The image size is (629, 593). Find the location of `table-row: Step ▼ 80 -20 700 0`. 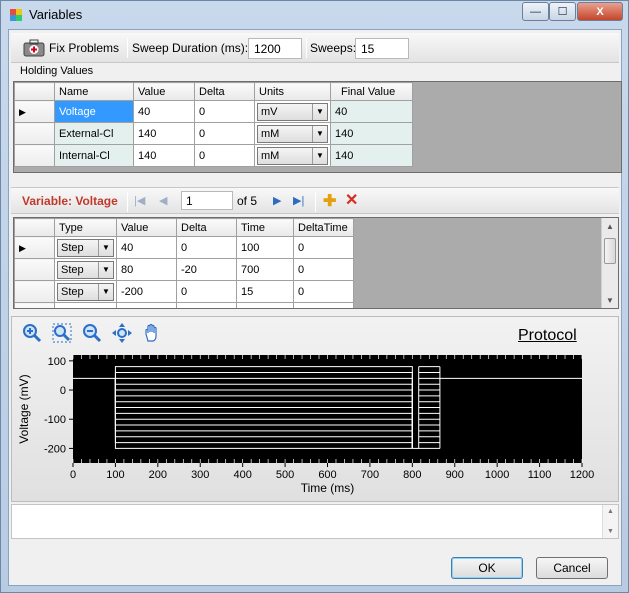

table-row: Step ▼ 80 -20 700 0 is located at coordinates (184, 269).